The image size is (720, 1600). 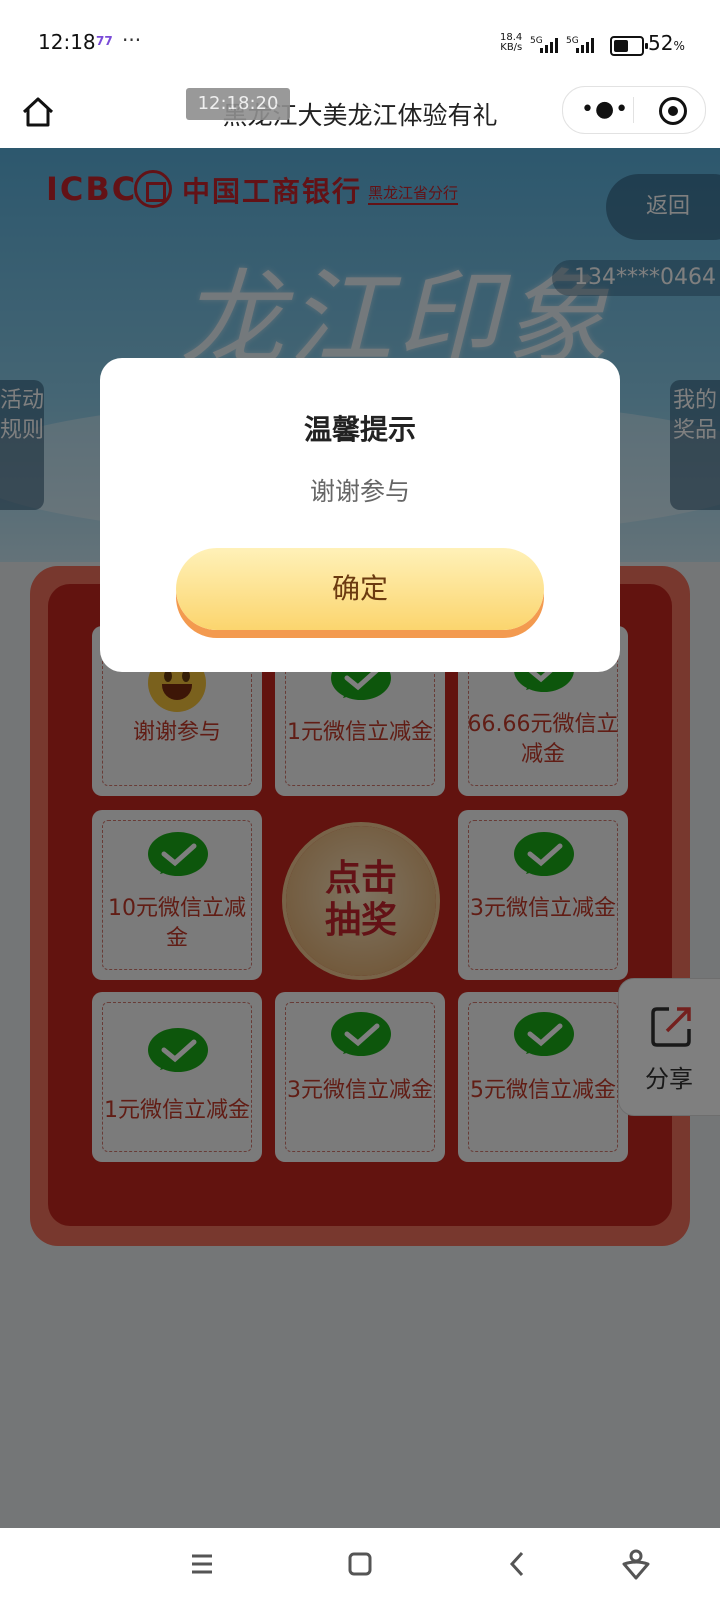 I want to click on more-options-icon: •●•, so click(x=605, y=109).